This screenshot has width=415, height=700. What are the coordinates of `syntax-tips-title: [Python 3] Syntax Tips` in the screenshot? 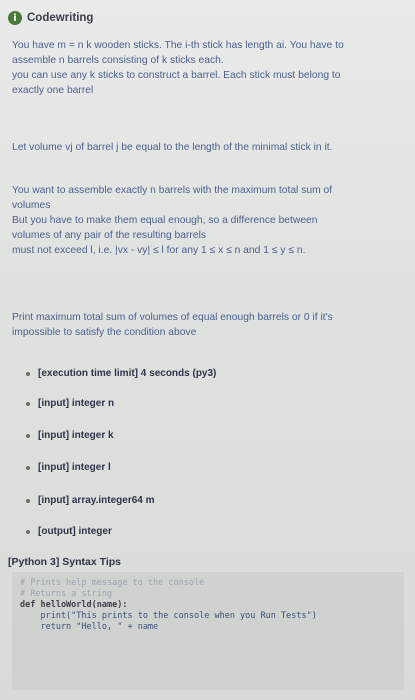 It's located at (64, 562).